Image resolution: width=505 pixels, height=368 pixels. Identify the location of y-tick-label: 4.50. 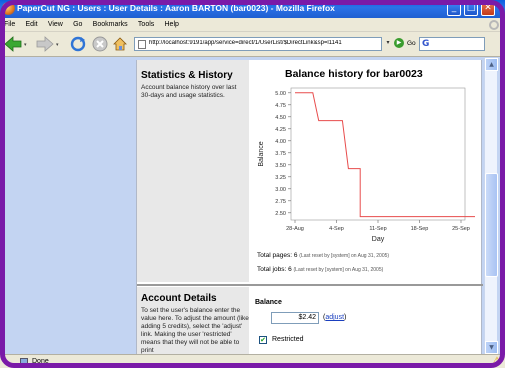
(280, 118).